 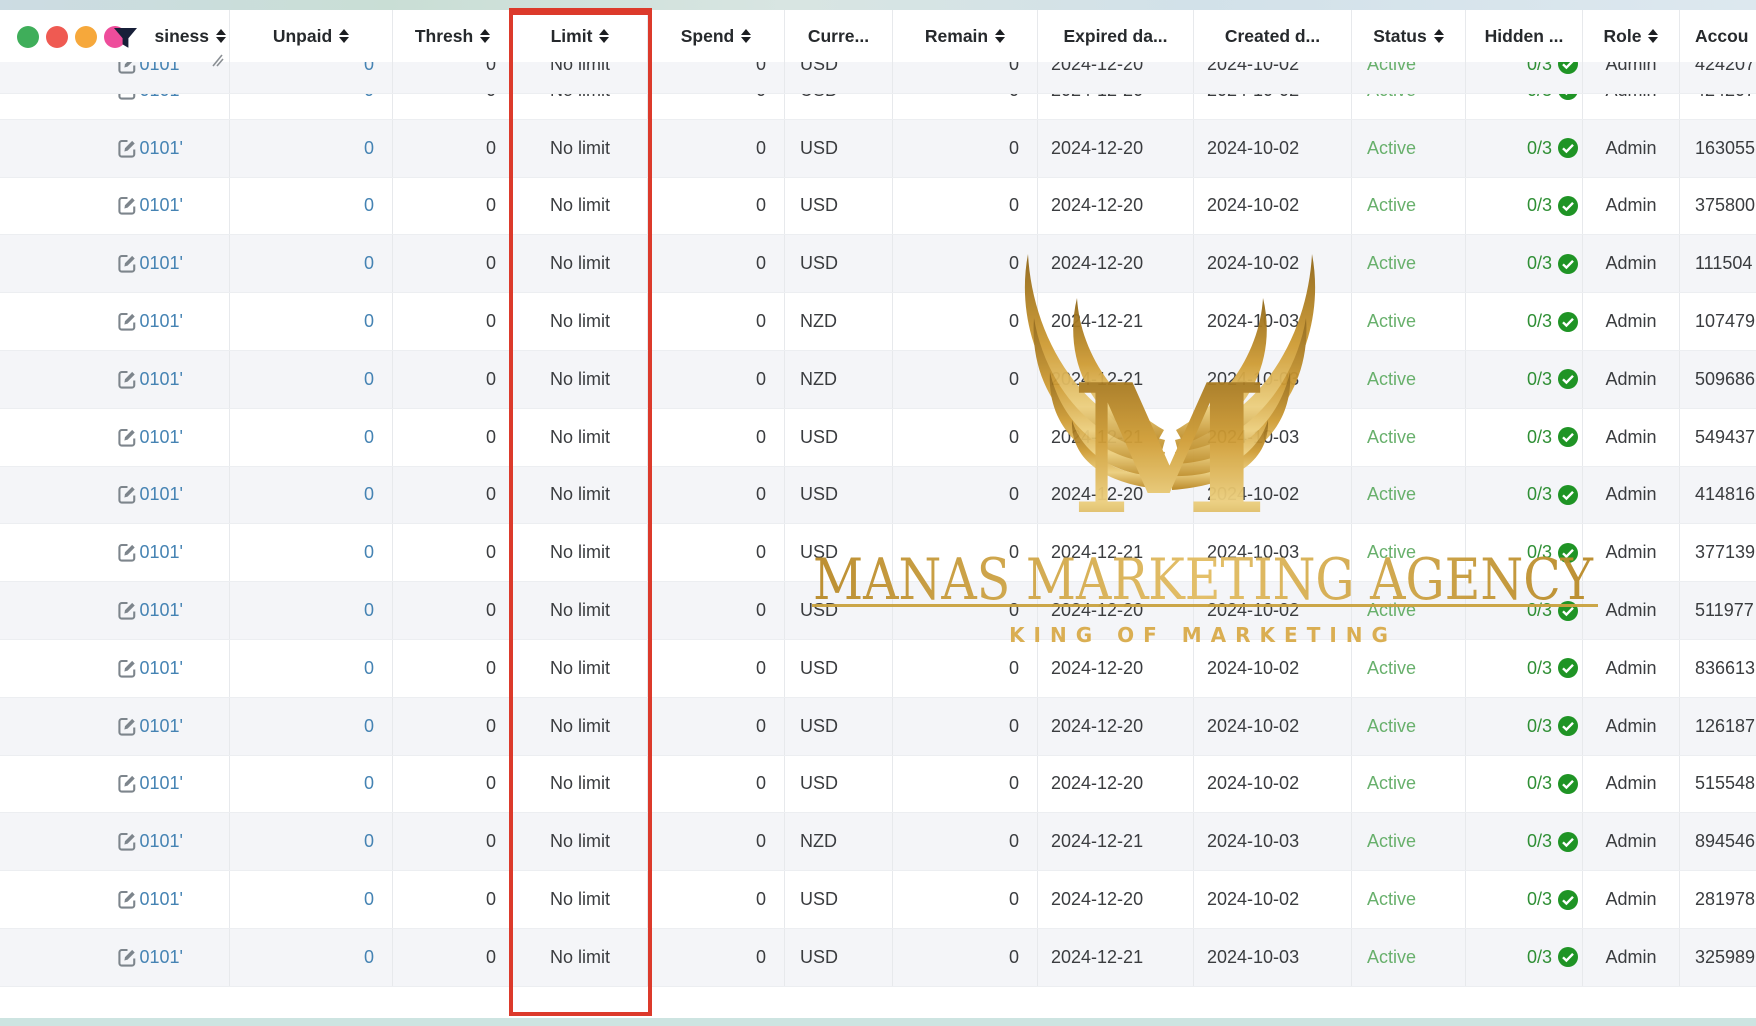 What do you see at coordinates (217, 63) in the screenshot?
I see `column-resize-grip-icon` at bounding box center [217, 63].